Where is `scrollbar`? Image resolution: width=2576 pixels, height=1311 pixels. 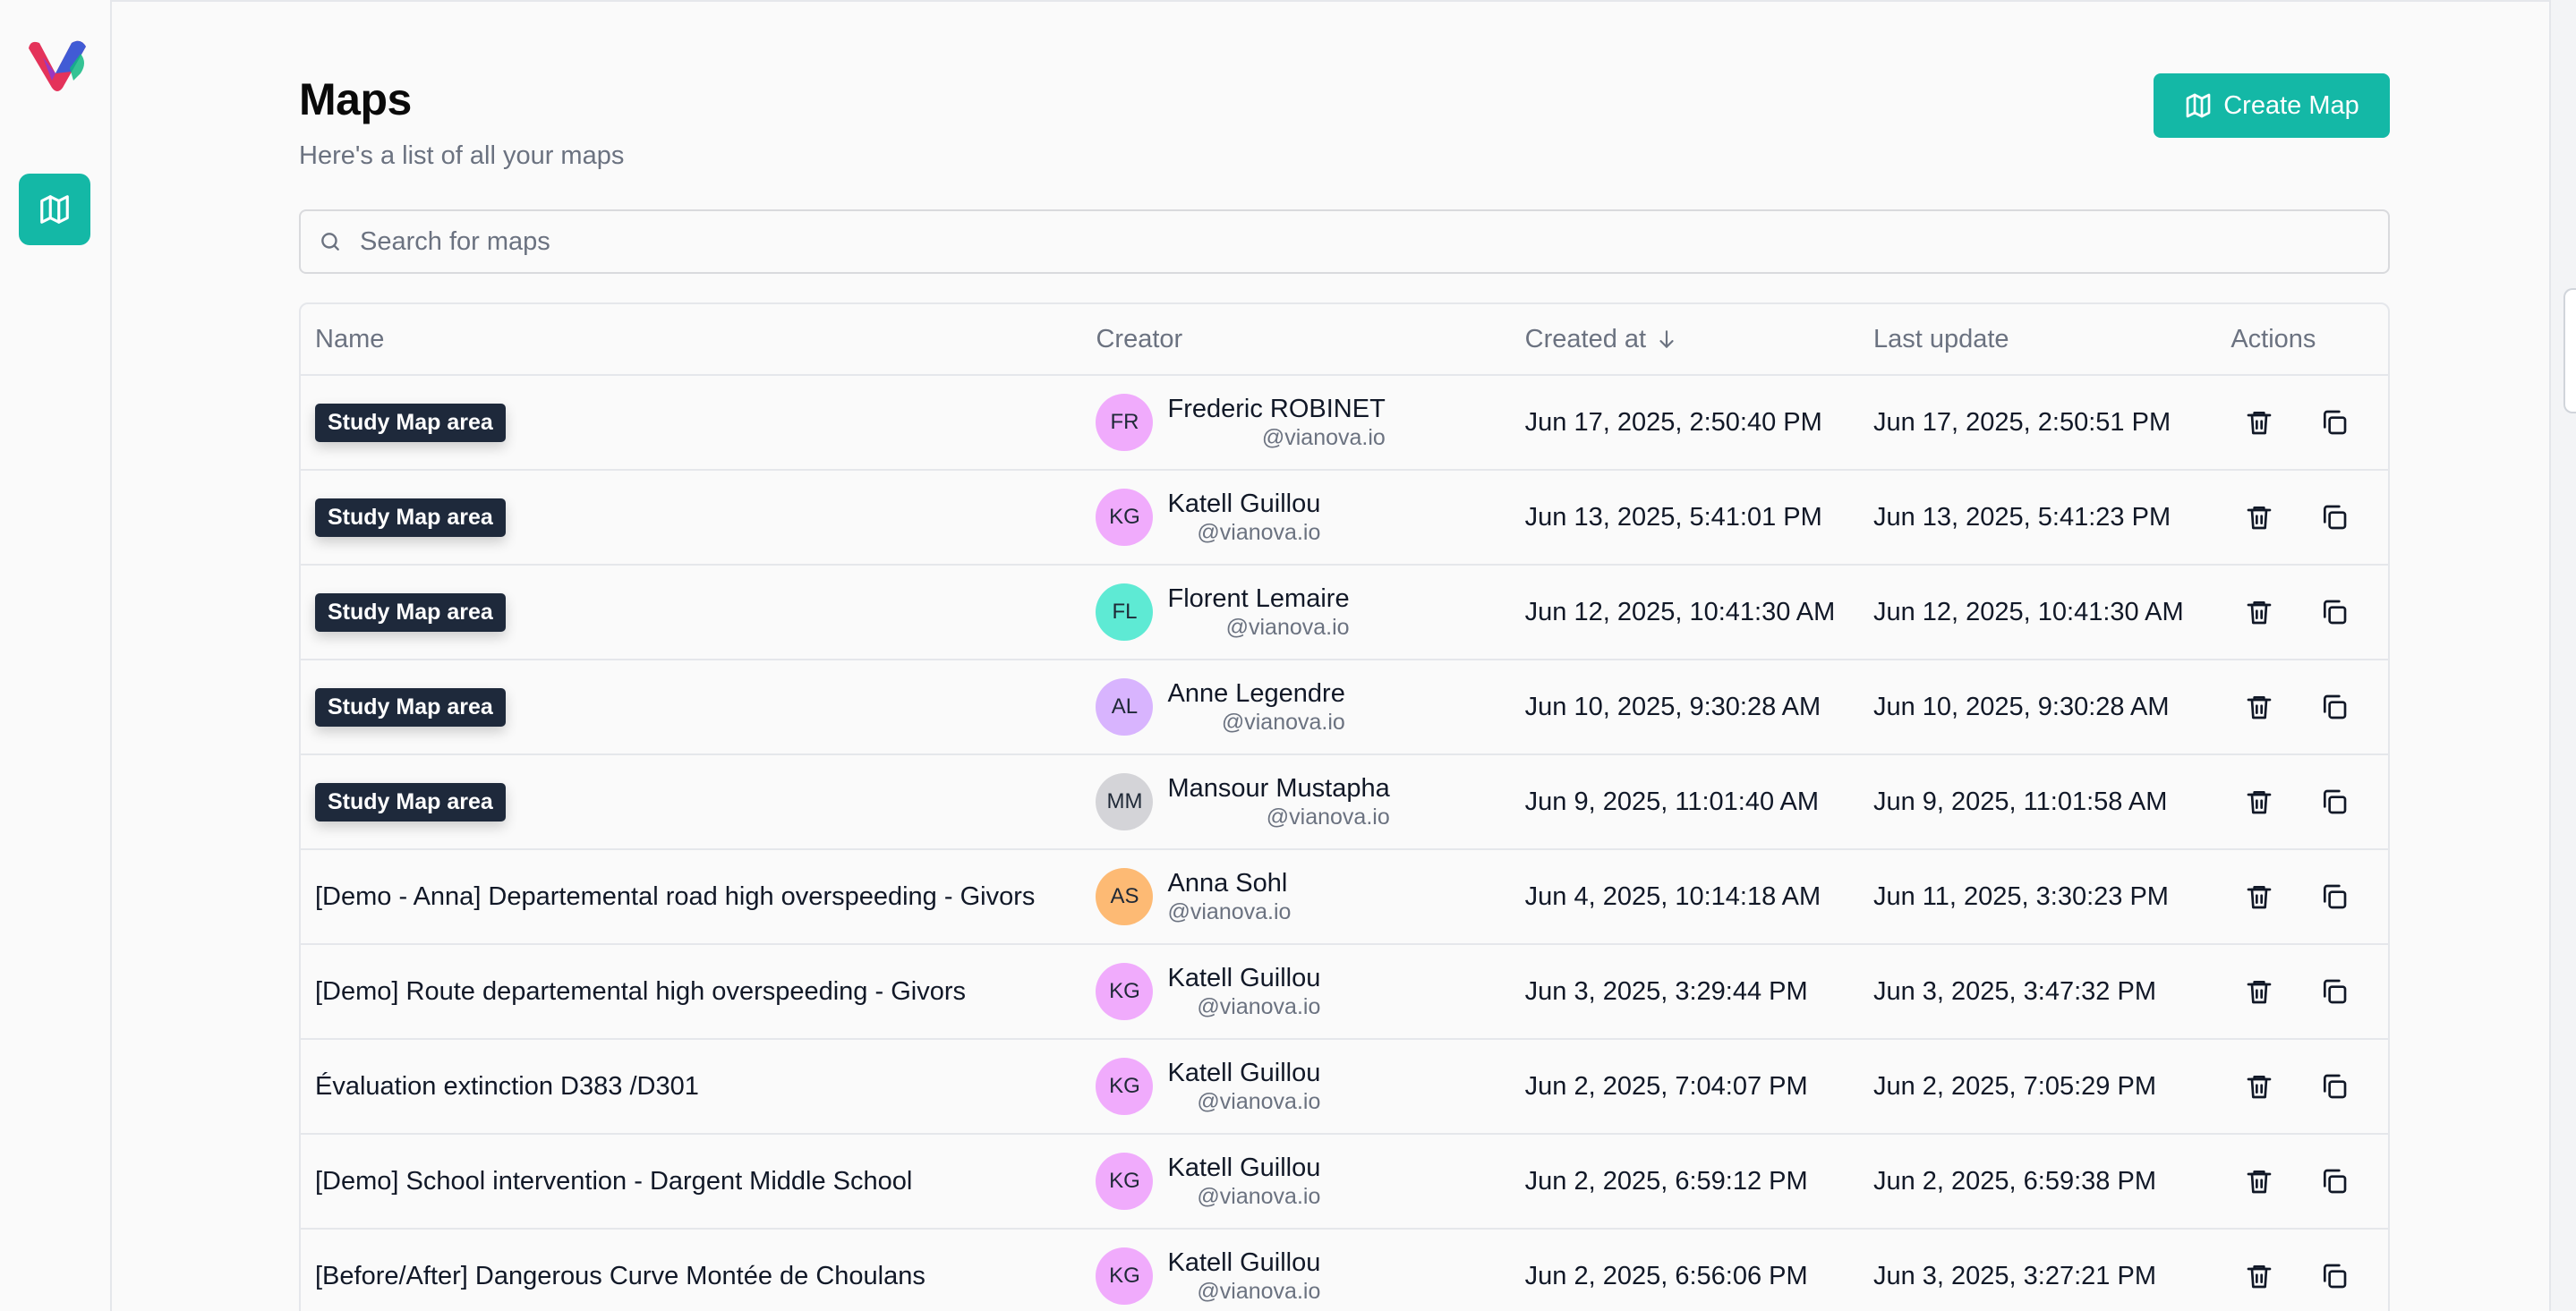
scrollbar is located at coordinates (2562, 655).